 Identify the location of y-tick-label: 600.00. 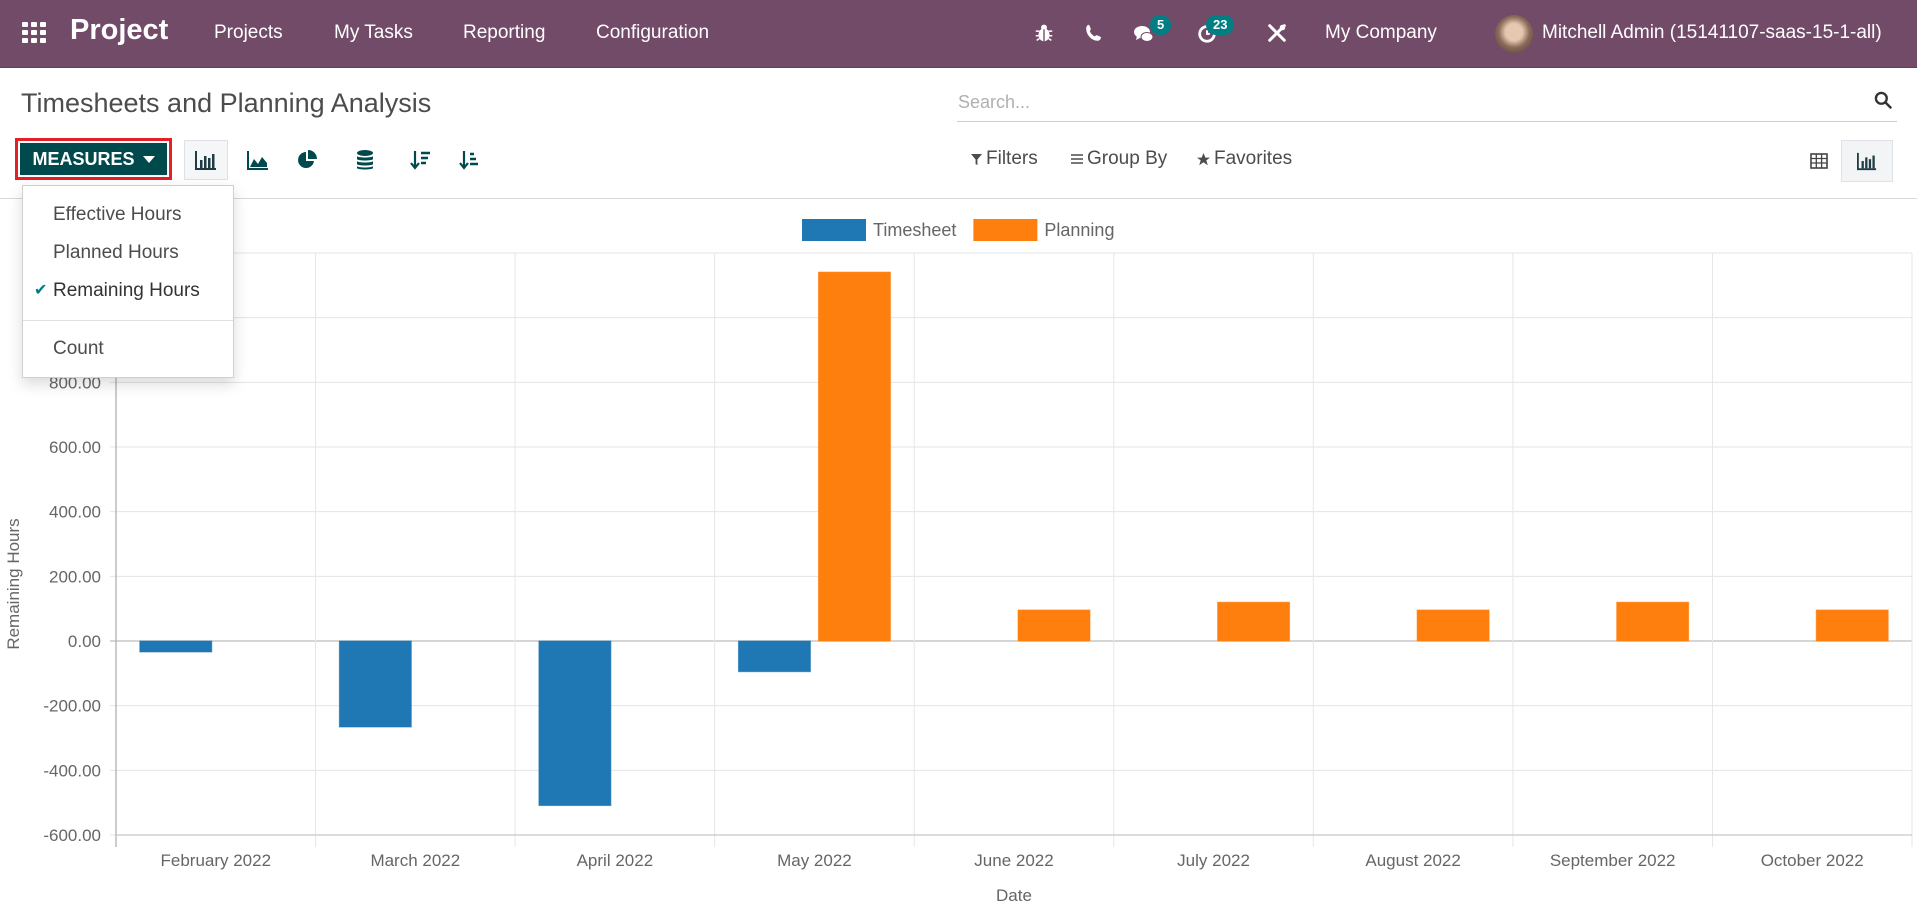
(75, 447).